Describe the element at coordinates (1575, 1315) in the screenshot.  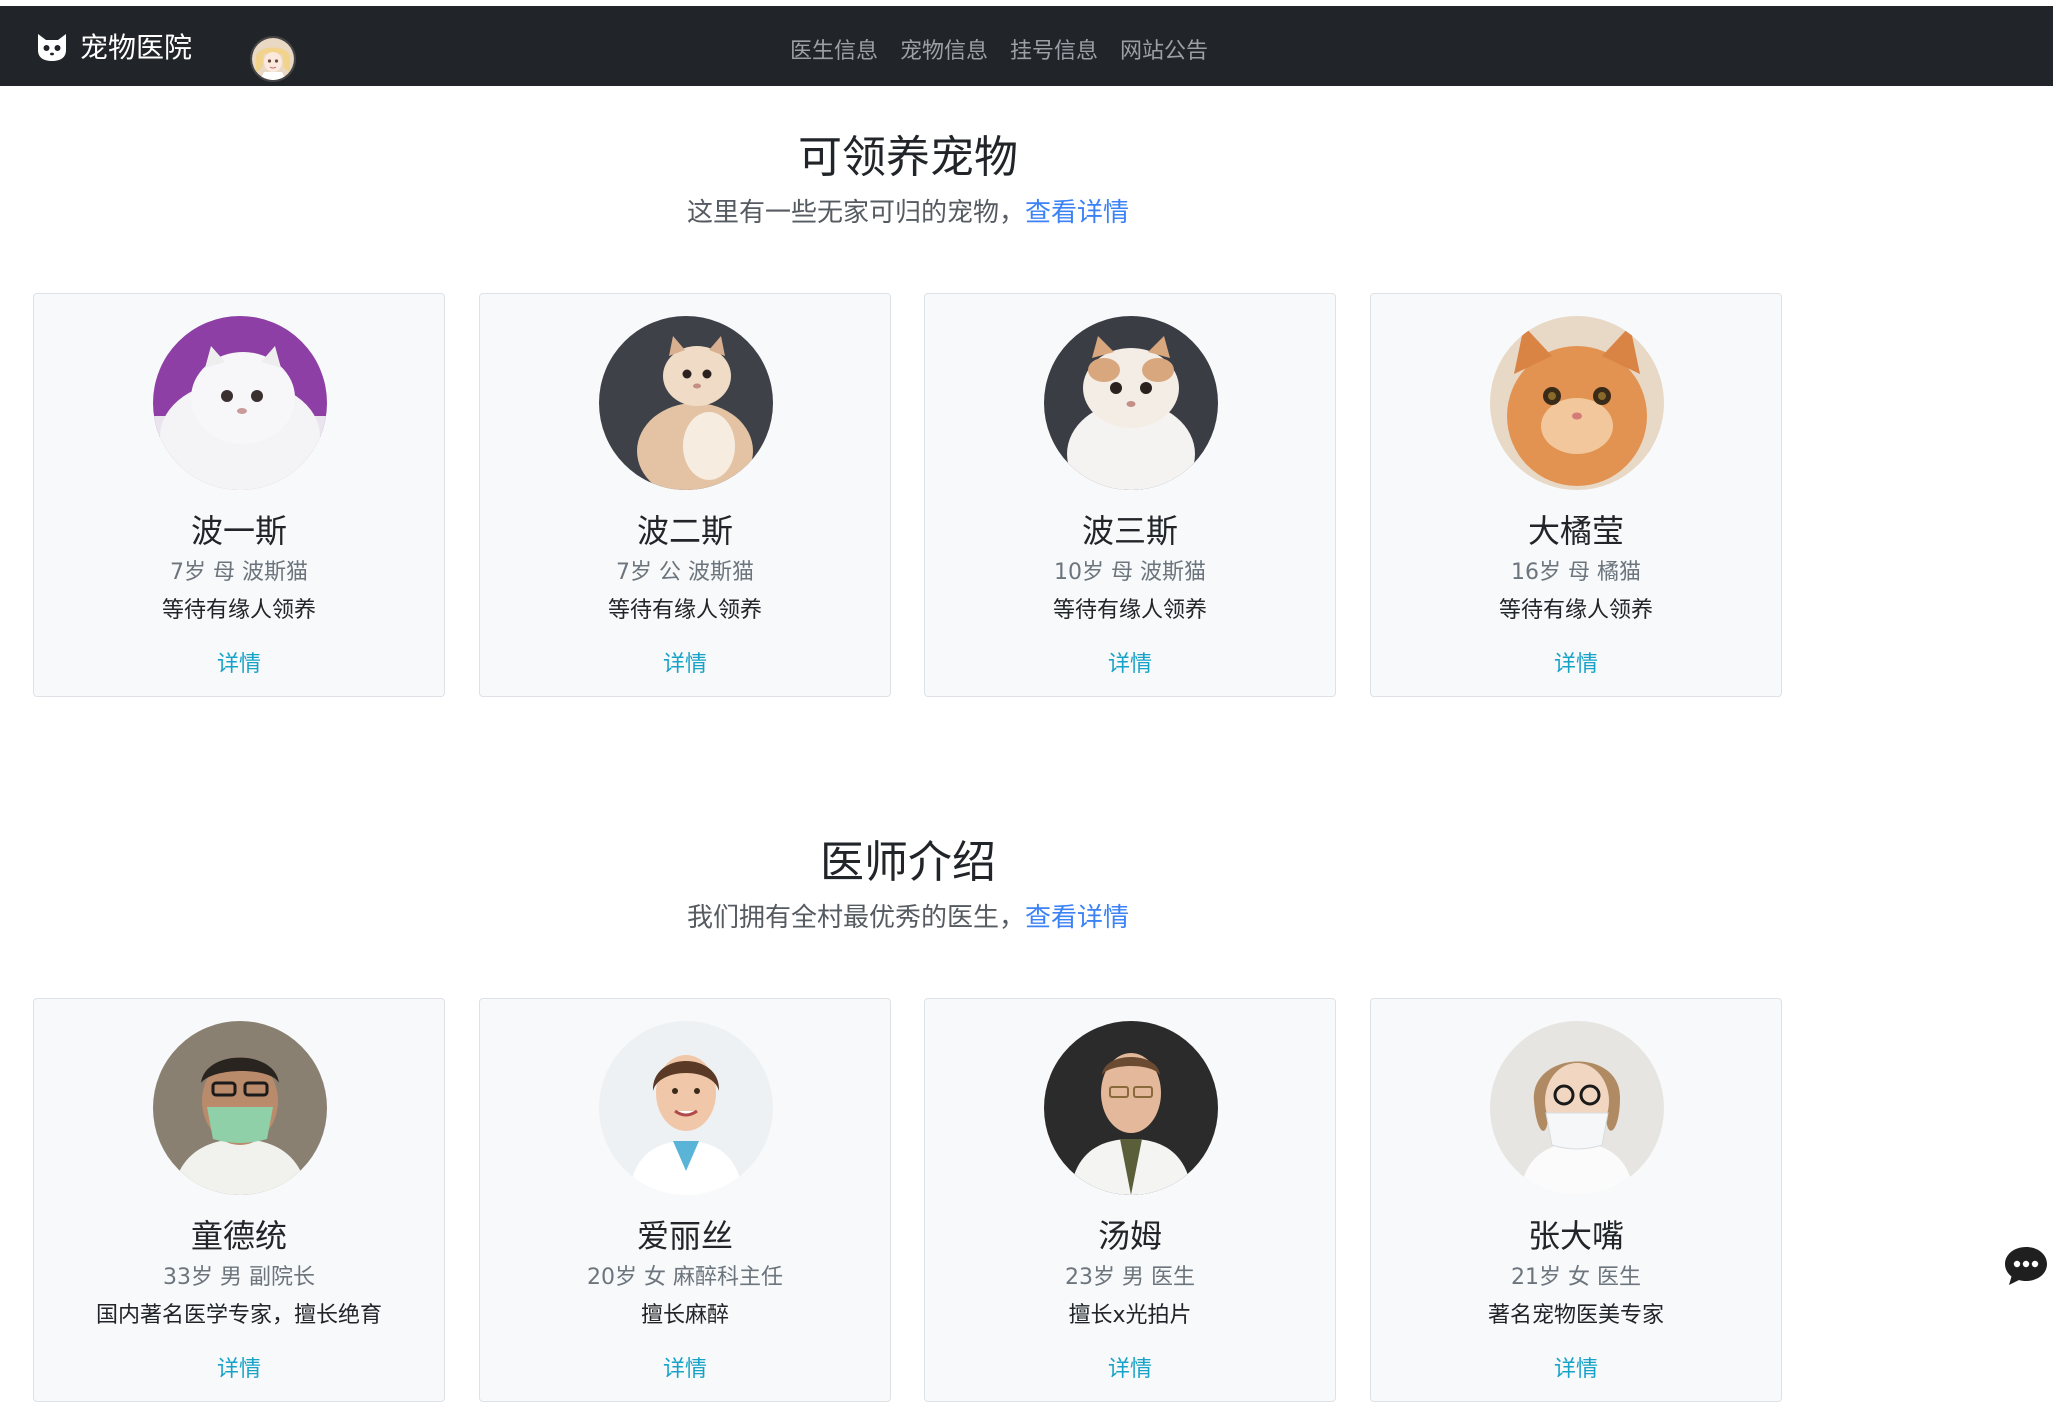
I see `doctor-specialty: 著名宠物医美专家` at that location.